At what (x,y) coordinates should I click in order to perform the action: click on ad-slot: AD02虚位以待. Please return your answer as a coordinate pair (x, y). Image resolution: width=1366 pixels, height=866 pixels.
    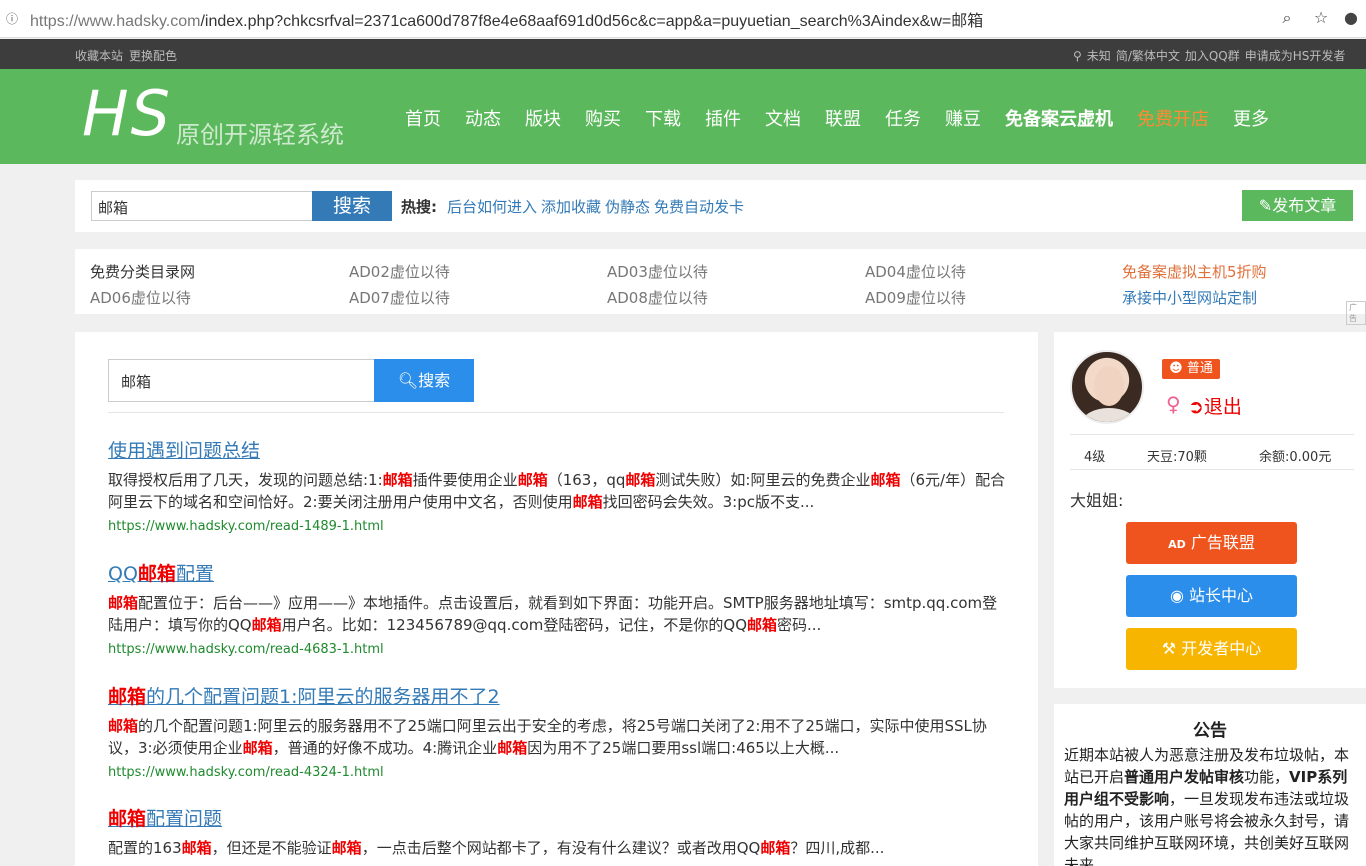
    Looking at the image, I should click on (399, 271).